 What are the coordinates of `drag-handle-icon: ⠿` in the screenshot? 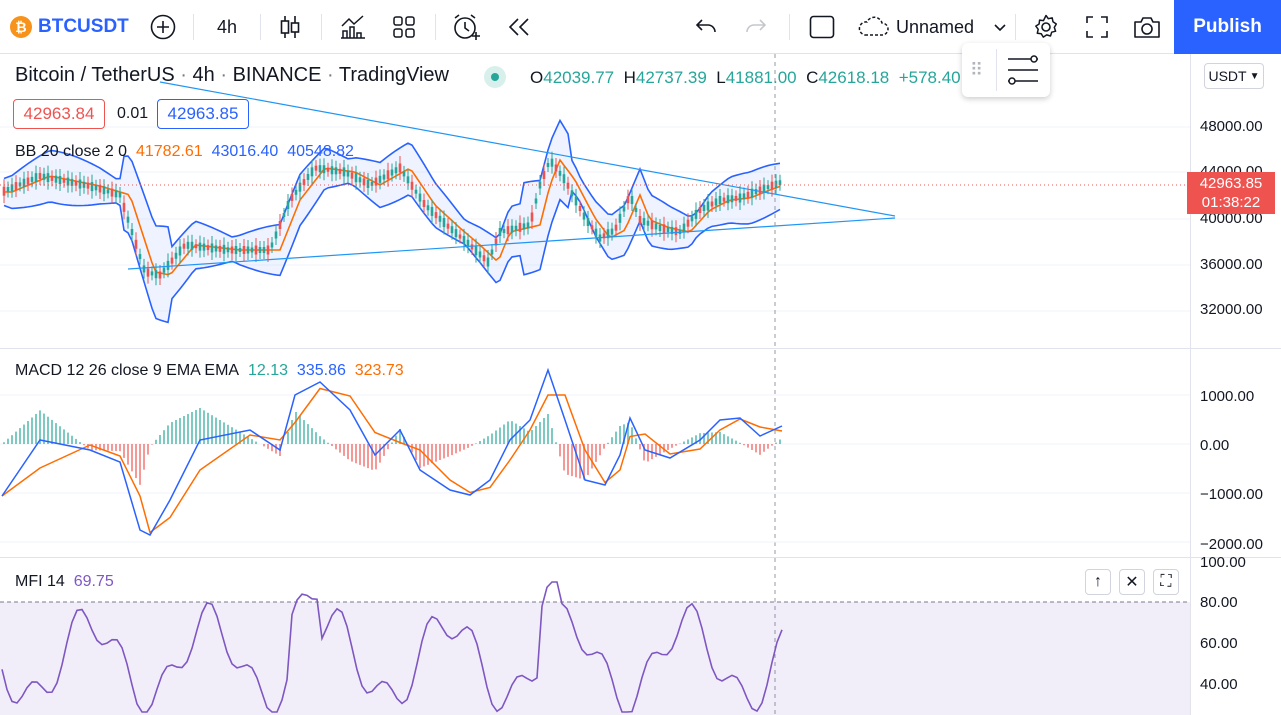 It's located at (980, 70).